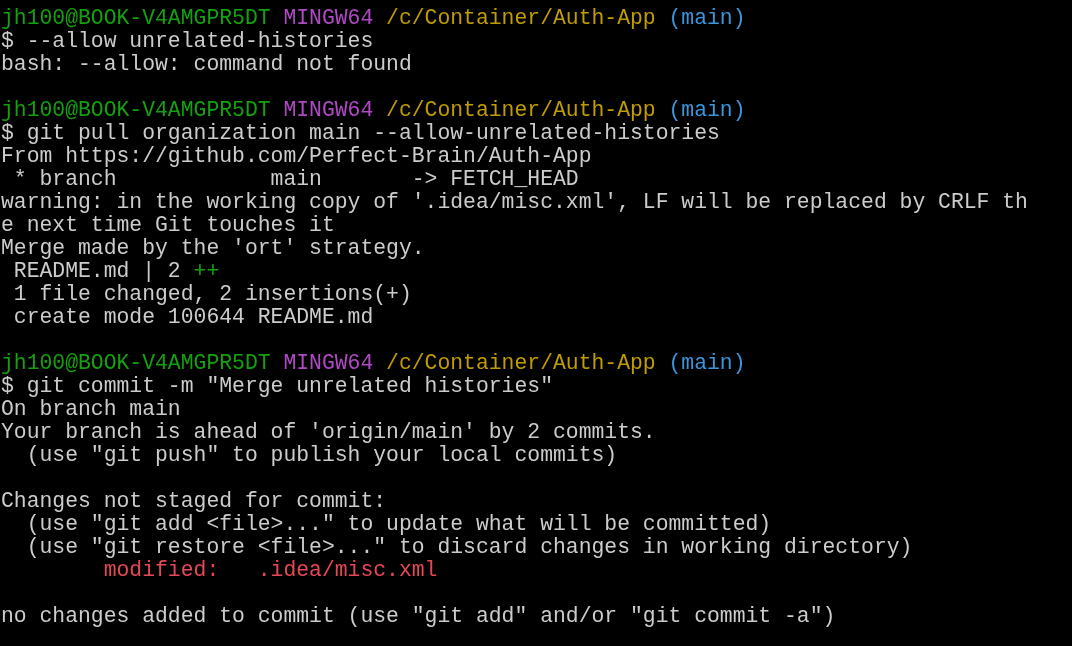 The image size is (1072, 646). What do you see at coordinates (91, 409) in the screenshot?
I see `output-line: On branch main` at bounding box center [91, 409].